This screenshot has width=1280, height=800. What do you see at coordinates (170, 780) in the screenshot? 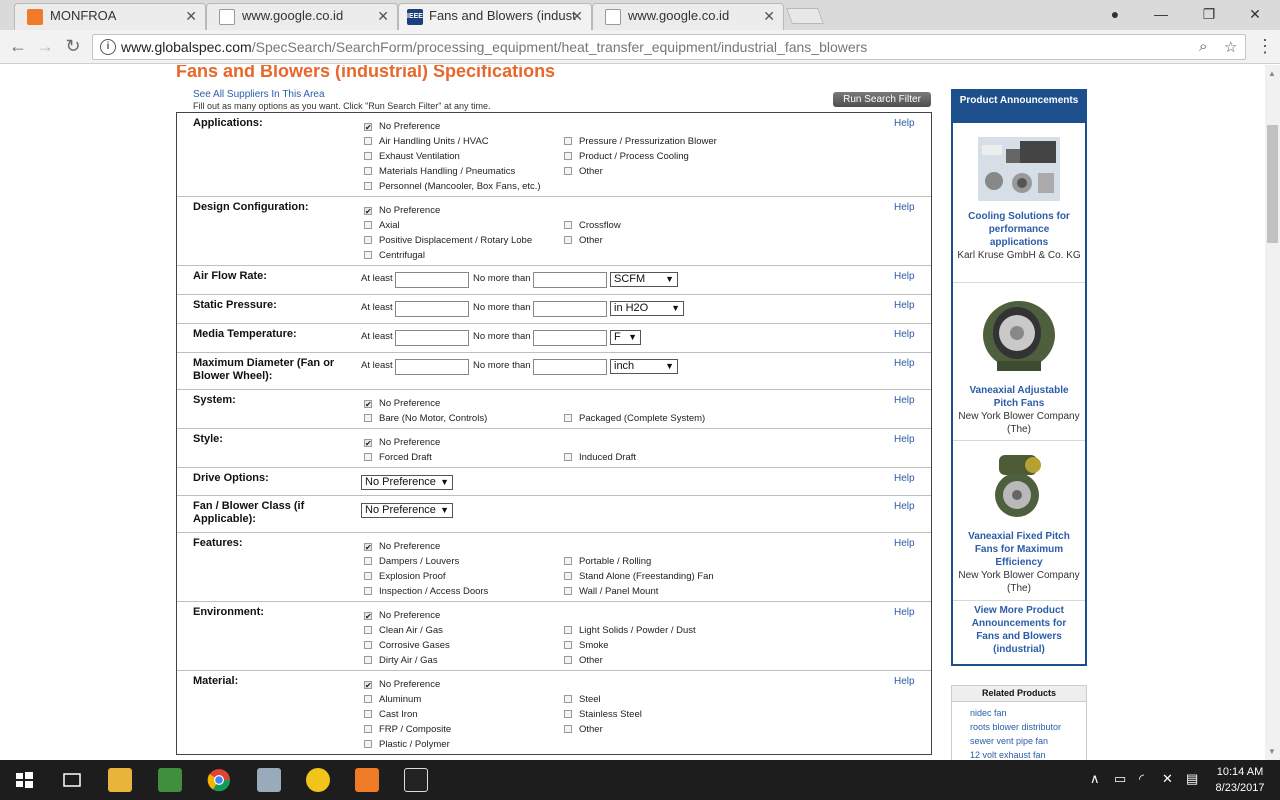
I see `spreadsheet-app-icon` at bounding box center [170, 780].